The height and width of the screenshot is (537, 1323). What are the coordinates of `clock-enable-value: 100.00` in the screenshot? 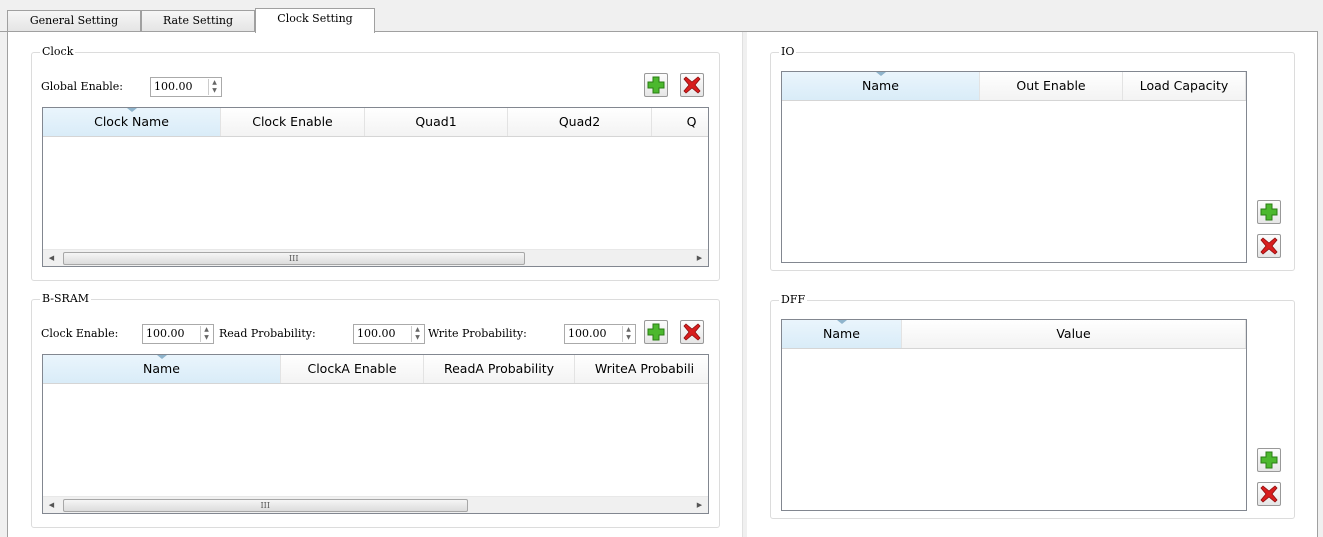 It's located at (165, 333).